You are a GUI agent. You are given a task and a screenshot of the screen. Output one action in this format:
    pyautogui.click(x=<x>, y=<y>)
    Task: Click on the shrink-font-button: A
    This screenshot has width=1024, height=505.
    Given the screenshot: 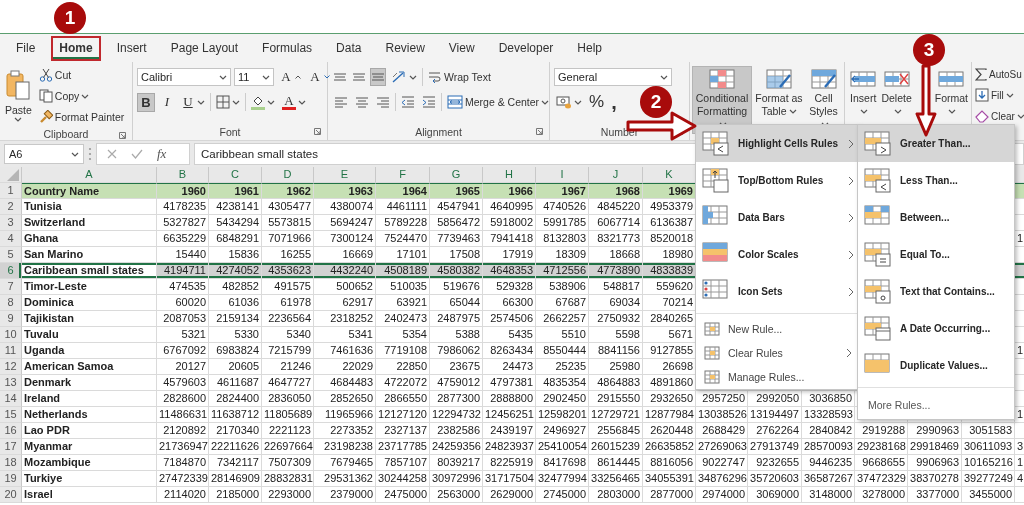 What is the action you would take?
    pyautogui.click(x=319, y=77)
    